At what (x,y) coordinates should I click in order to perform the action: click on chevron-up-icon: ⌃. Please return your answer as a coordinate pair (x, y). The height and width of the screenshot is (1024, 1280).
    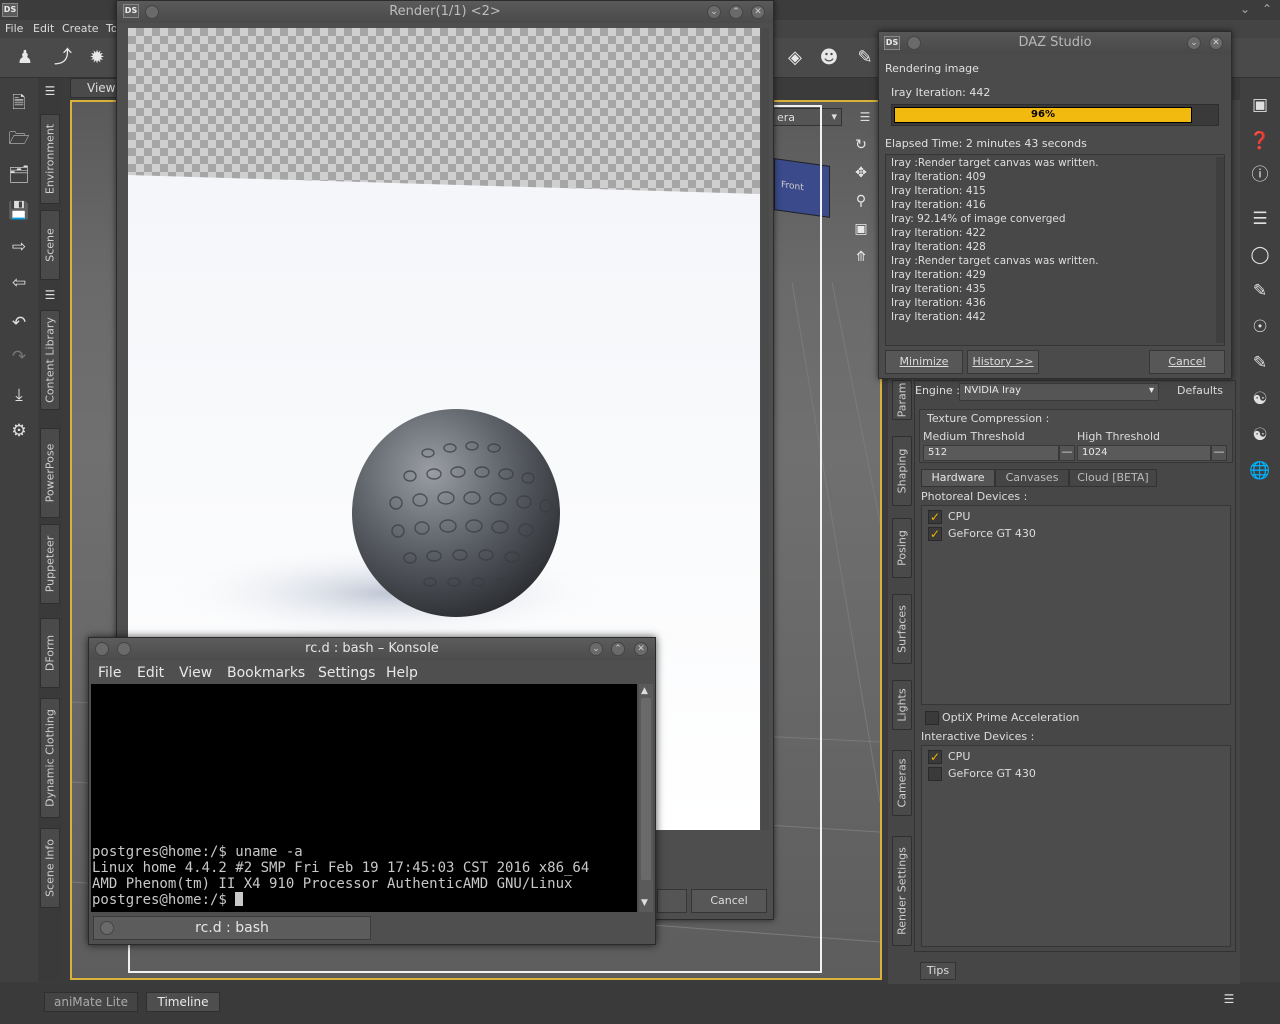
    Looking at the image, I should click on (1267, 9).